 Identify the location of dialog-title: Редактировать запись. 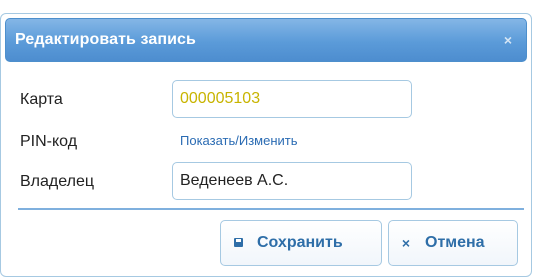
(105, 39).